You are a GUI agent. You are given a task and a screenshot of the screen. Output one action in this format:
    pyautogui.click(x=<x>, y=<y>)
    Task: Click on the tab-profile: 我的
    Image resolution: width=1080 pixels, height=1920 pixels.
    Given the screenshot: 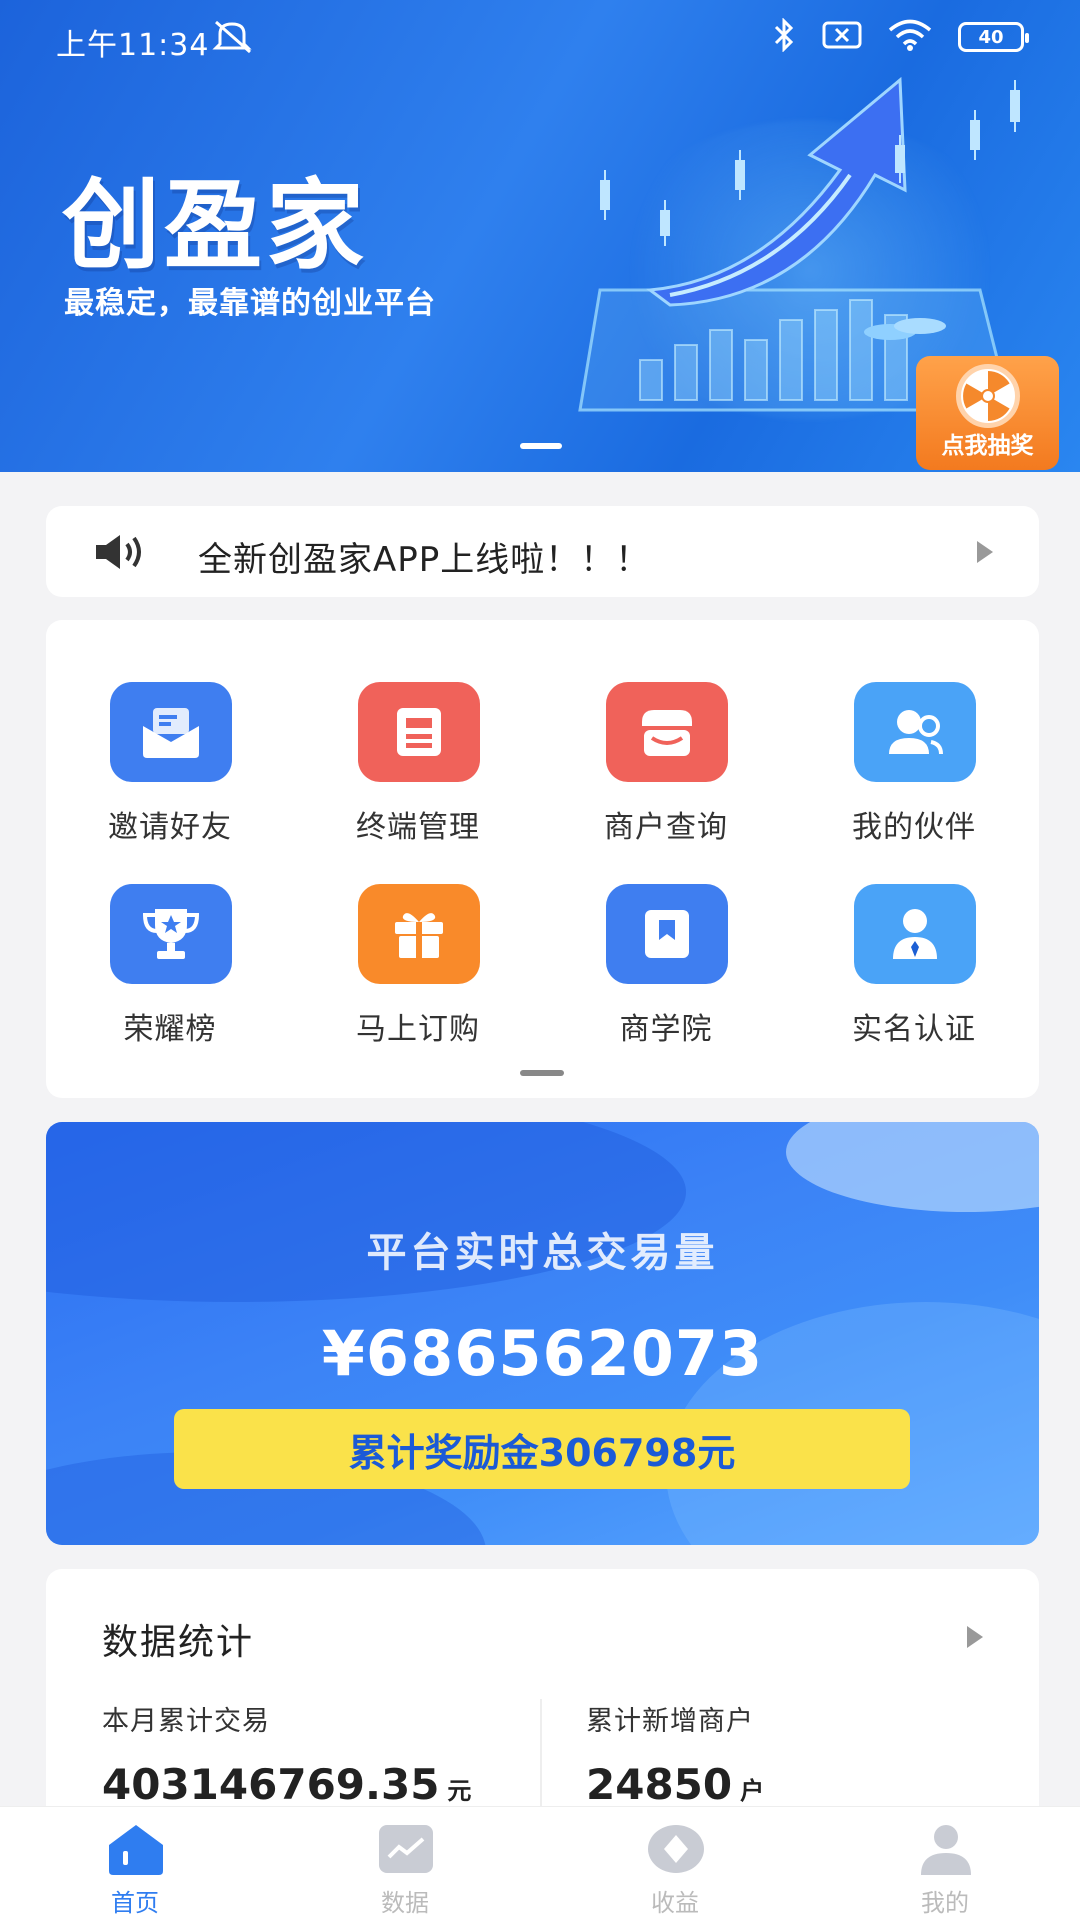 What is the action you would take?
    pyautogui.click(x=945, y=1863)
    